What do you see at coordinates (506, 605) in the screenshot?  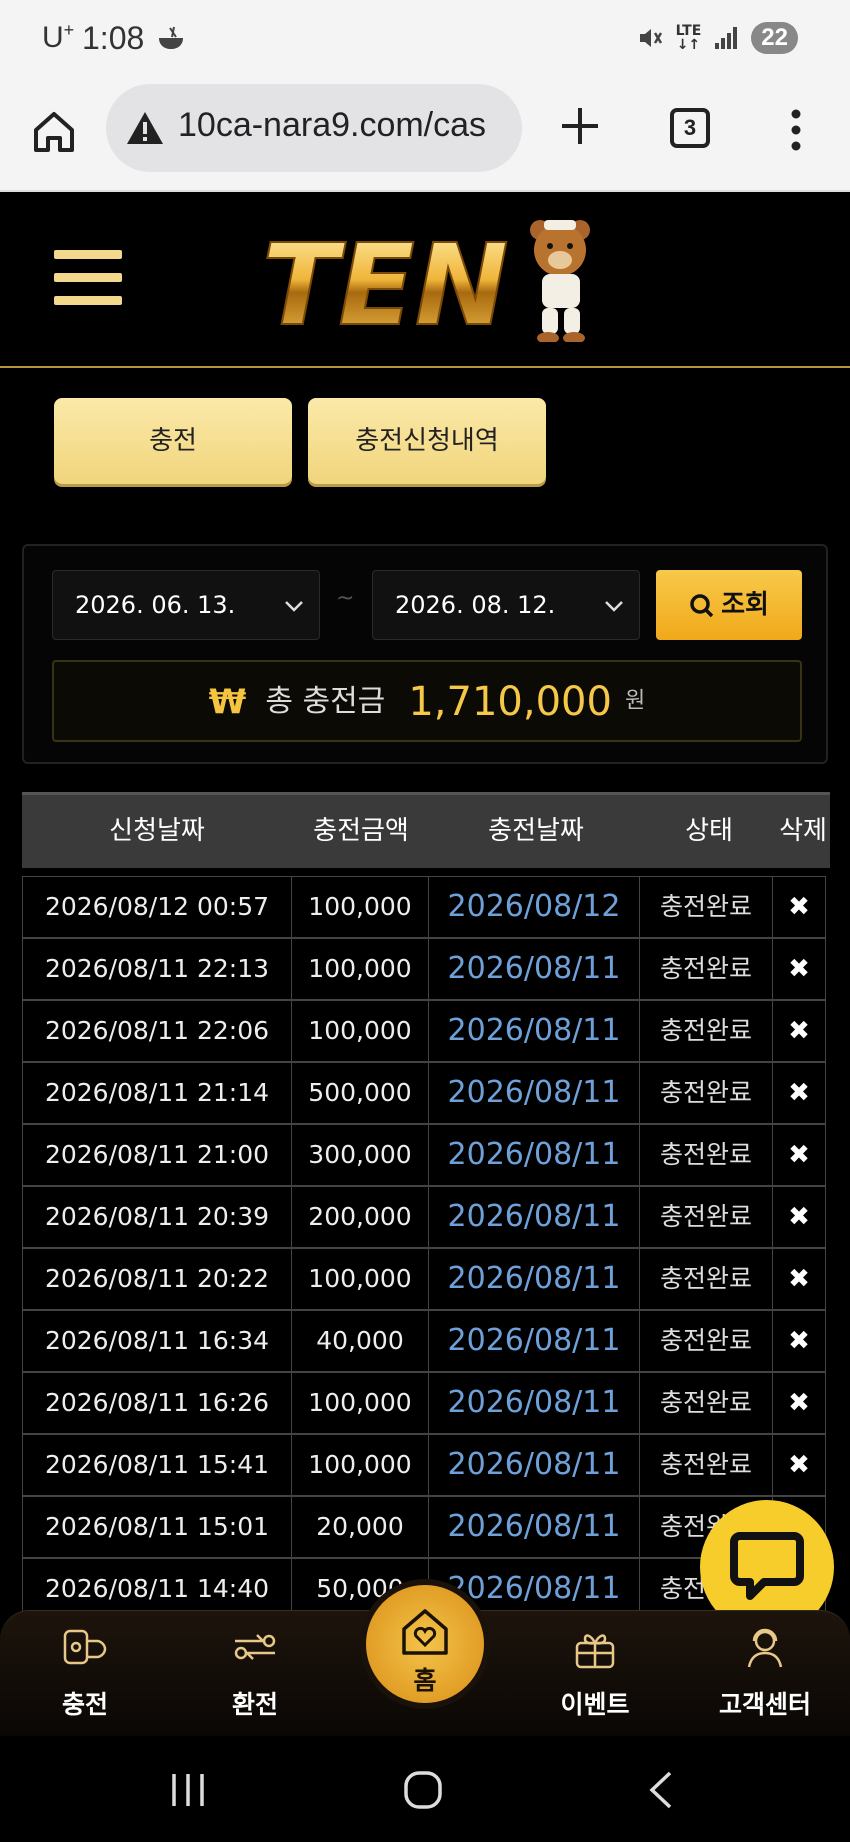 I see `end-date-select: 2026. 08. 12.` at bounding box center [506, 605].